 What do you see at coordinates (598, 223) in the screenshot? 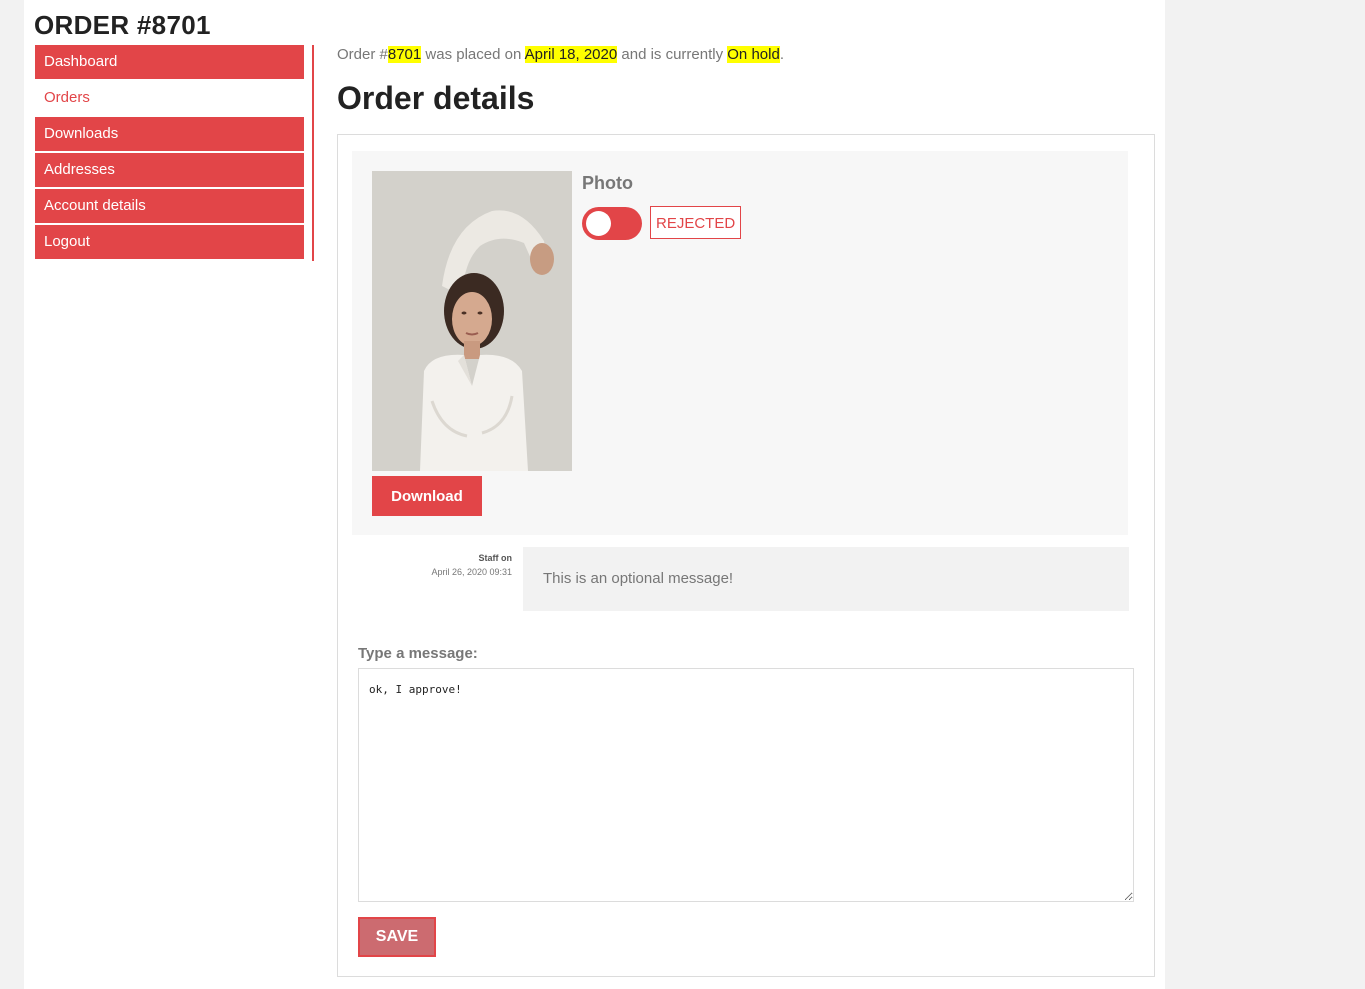
I see `toggle-knob` at bounding box center [598, 223].